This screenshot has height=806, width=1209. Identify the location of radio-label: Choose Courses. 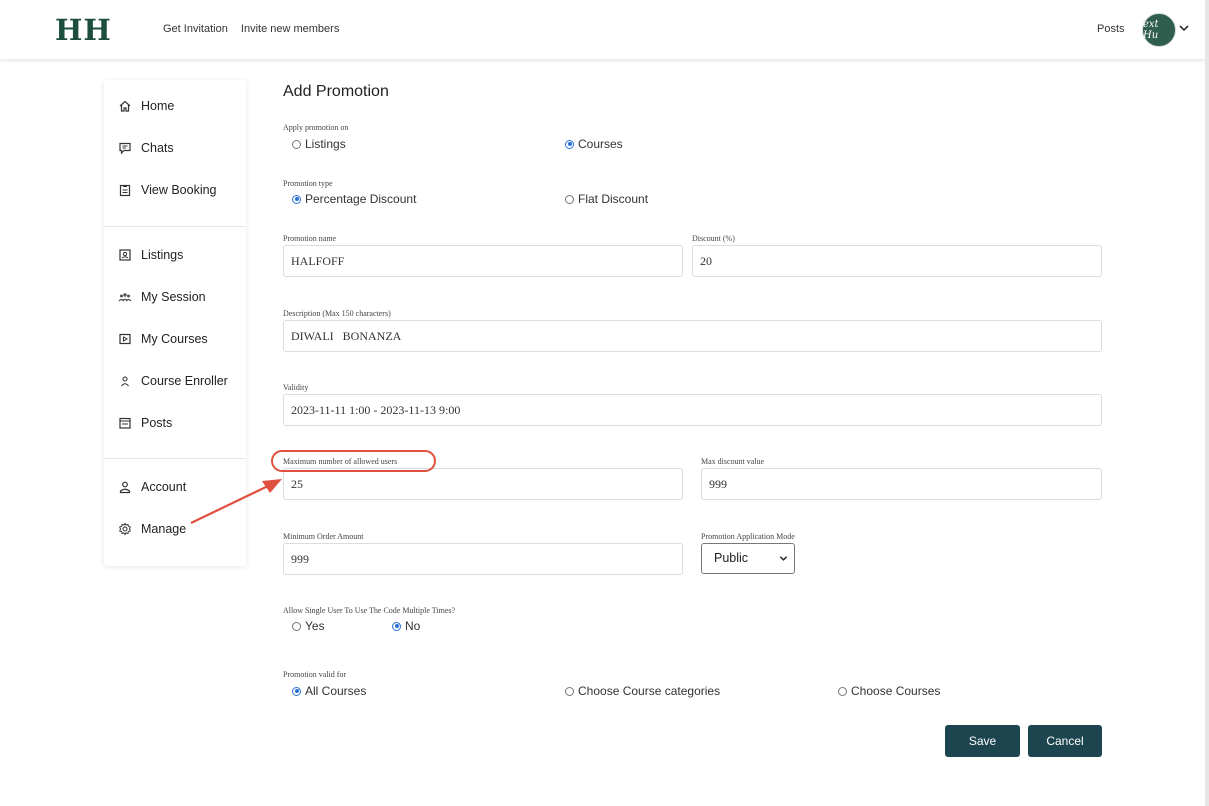
(896, 691).